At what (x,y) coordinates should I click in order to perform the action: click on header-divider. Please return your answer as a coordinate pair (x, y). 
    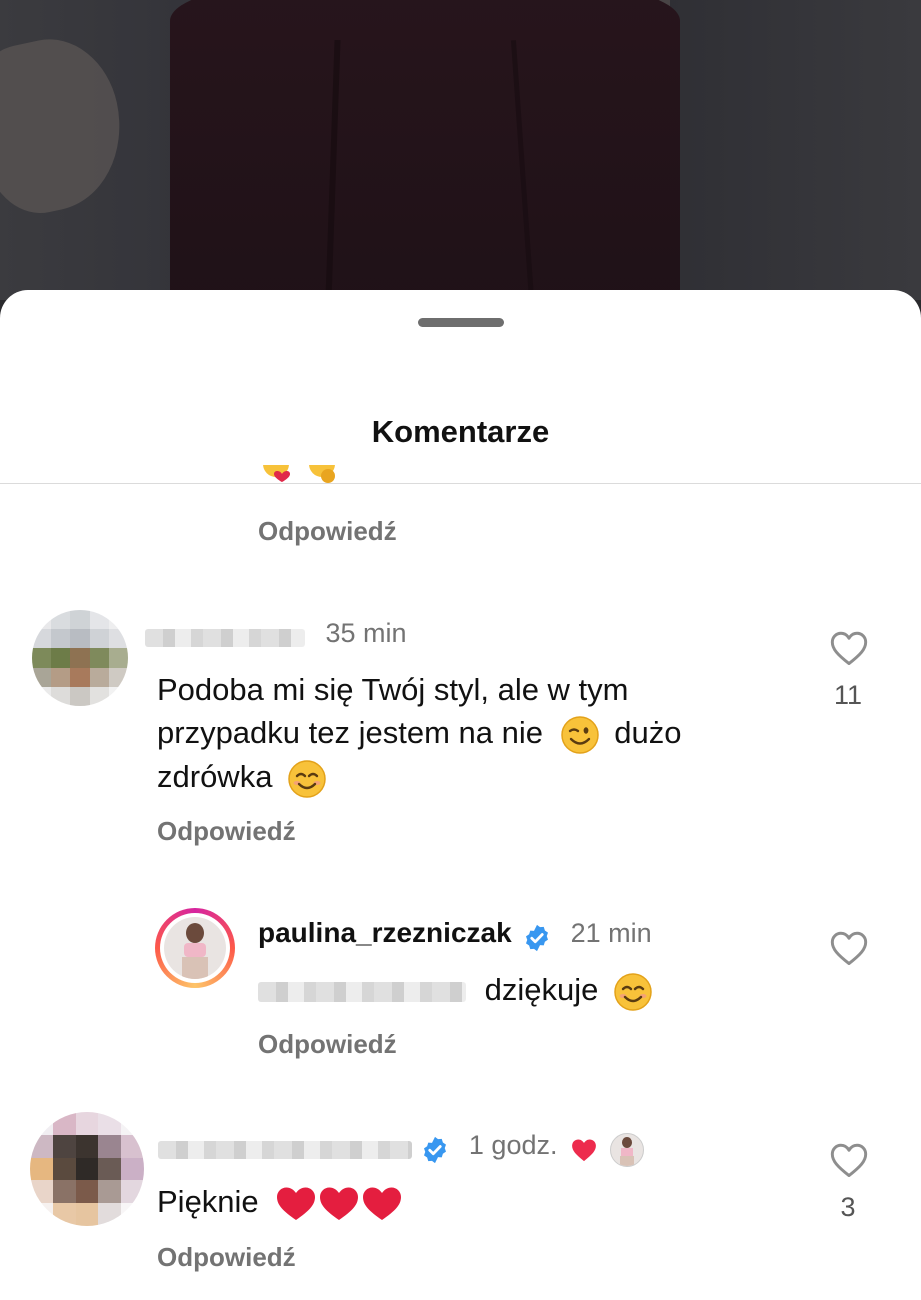
    Looking at the image, I should click on (460, 483).